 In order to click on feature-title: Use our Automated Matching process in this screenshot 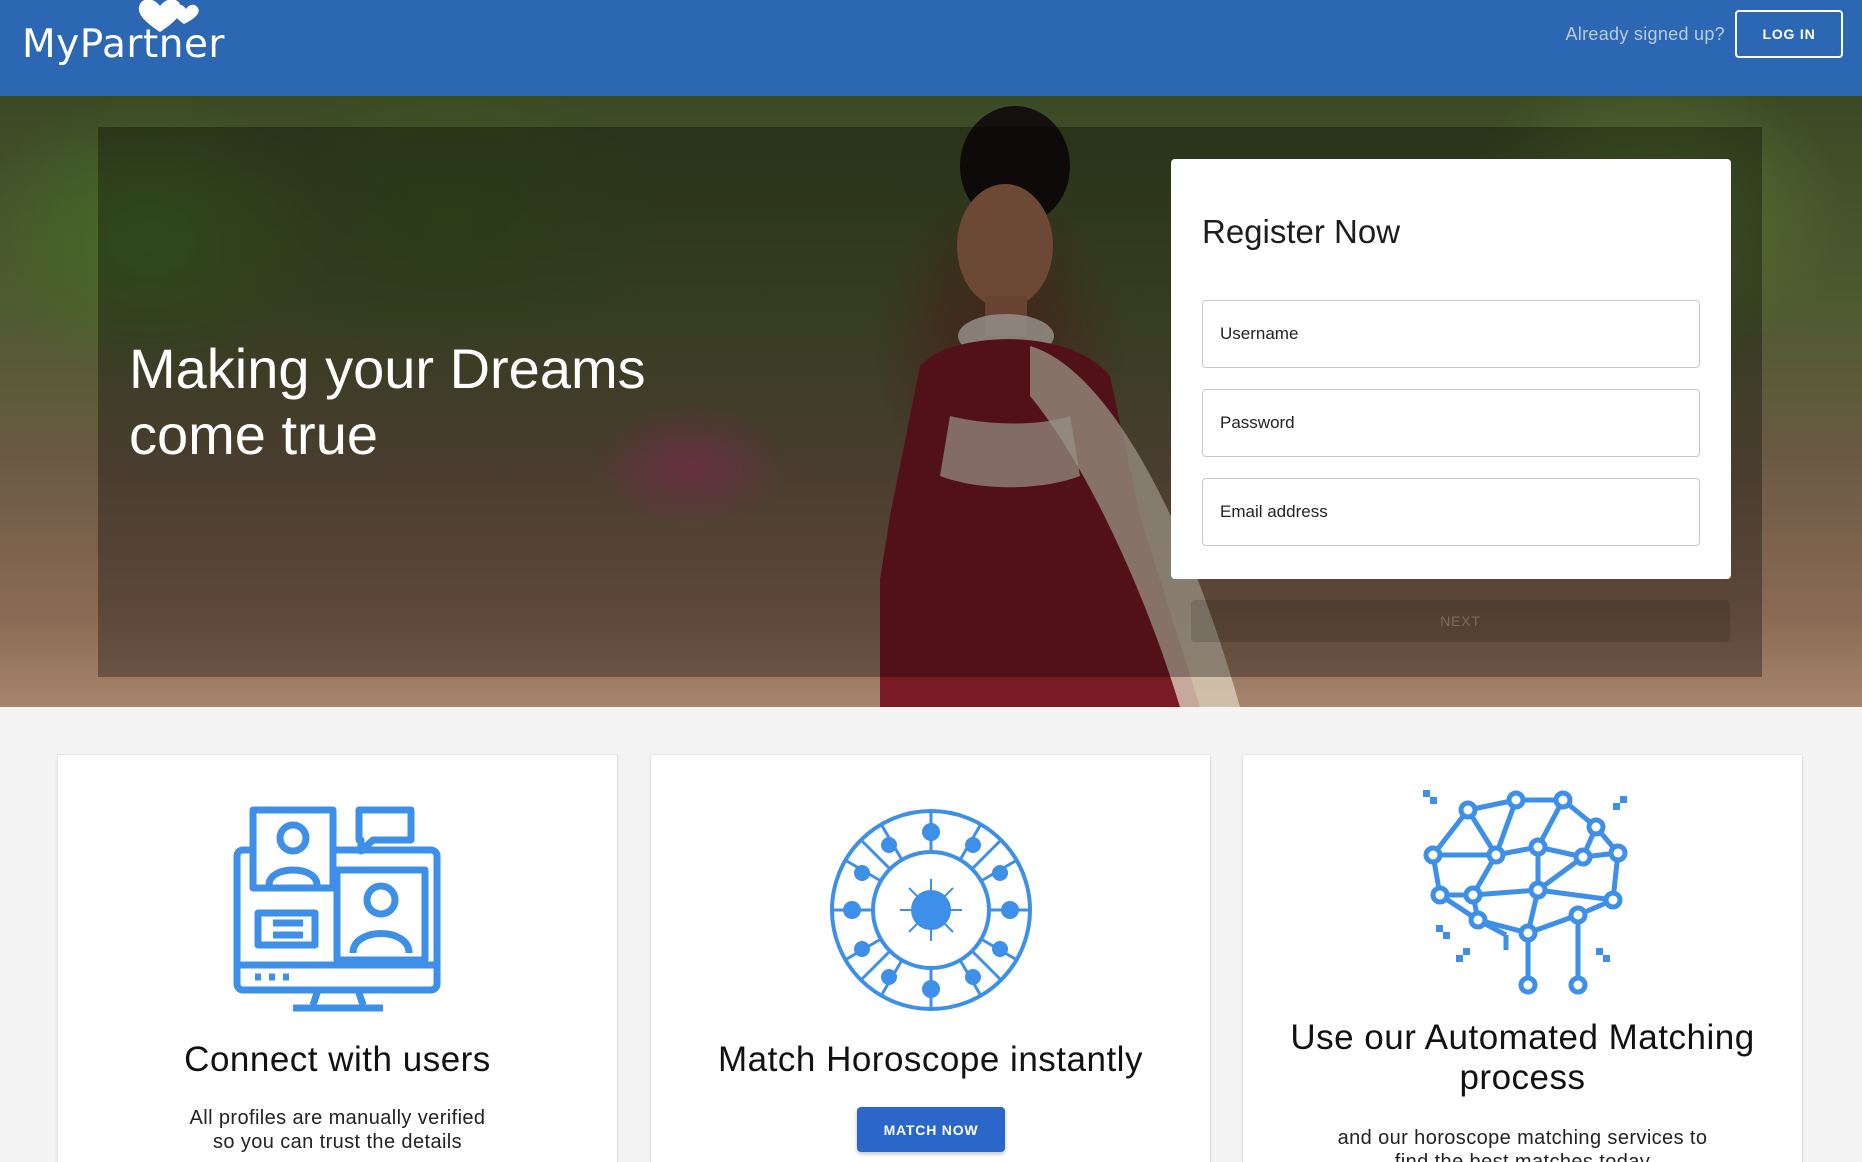, I will do `click(1522, 1058)`.